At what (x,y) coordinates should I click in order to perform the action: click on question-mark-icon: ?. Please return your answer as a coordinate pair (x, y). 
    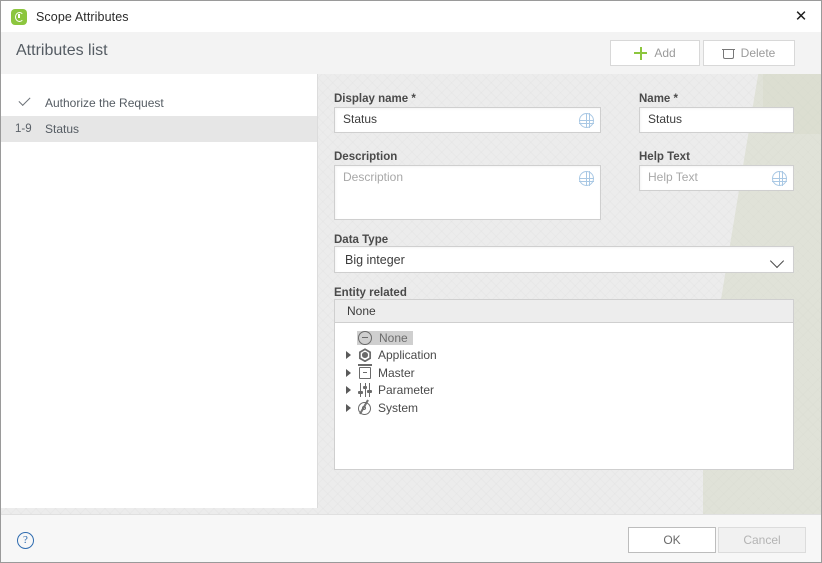
    Looking at the image, I should click on (25, 540).